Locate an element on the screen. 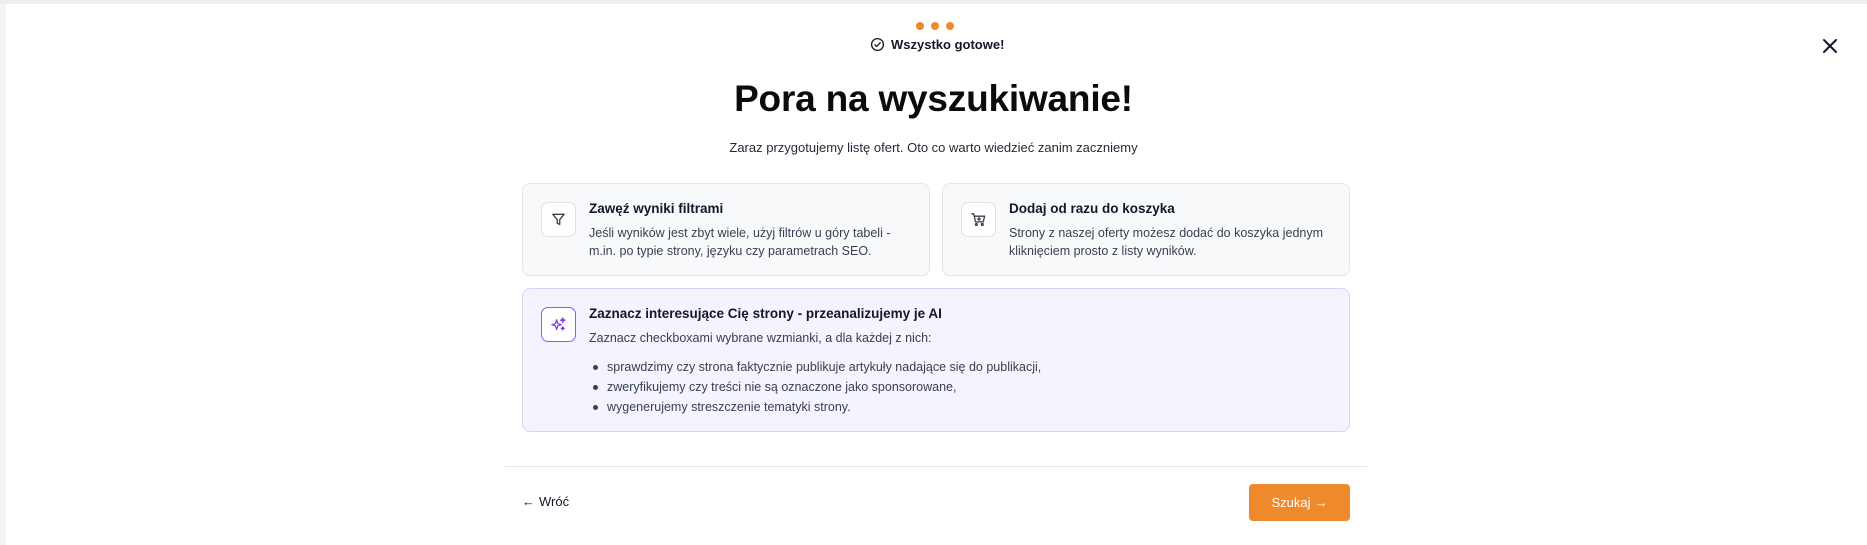  search-button: Szukaj → is located at coordinates (1299, 502).